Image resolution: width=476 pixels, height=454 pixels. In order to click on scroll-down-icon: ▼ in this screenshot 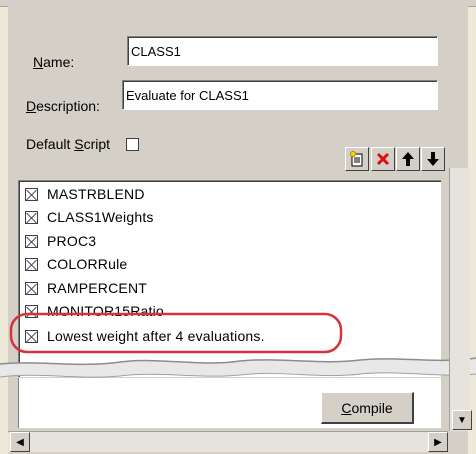, I will do `click(462, 420)`.